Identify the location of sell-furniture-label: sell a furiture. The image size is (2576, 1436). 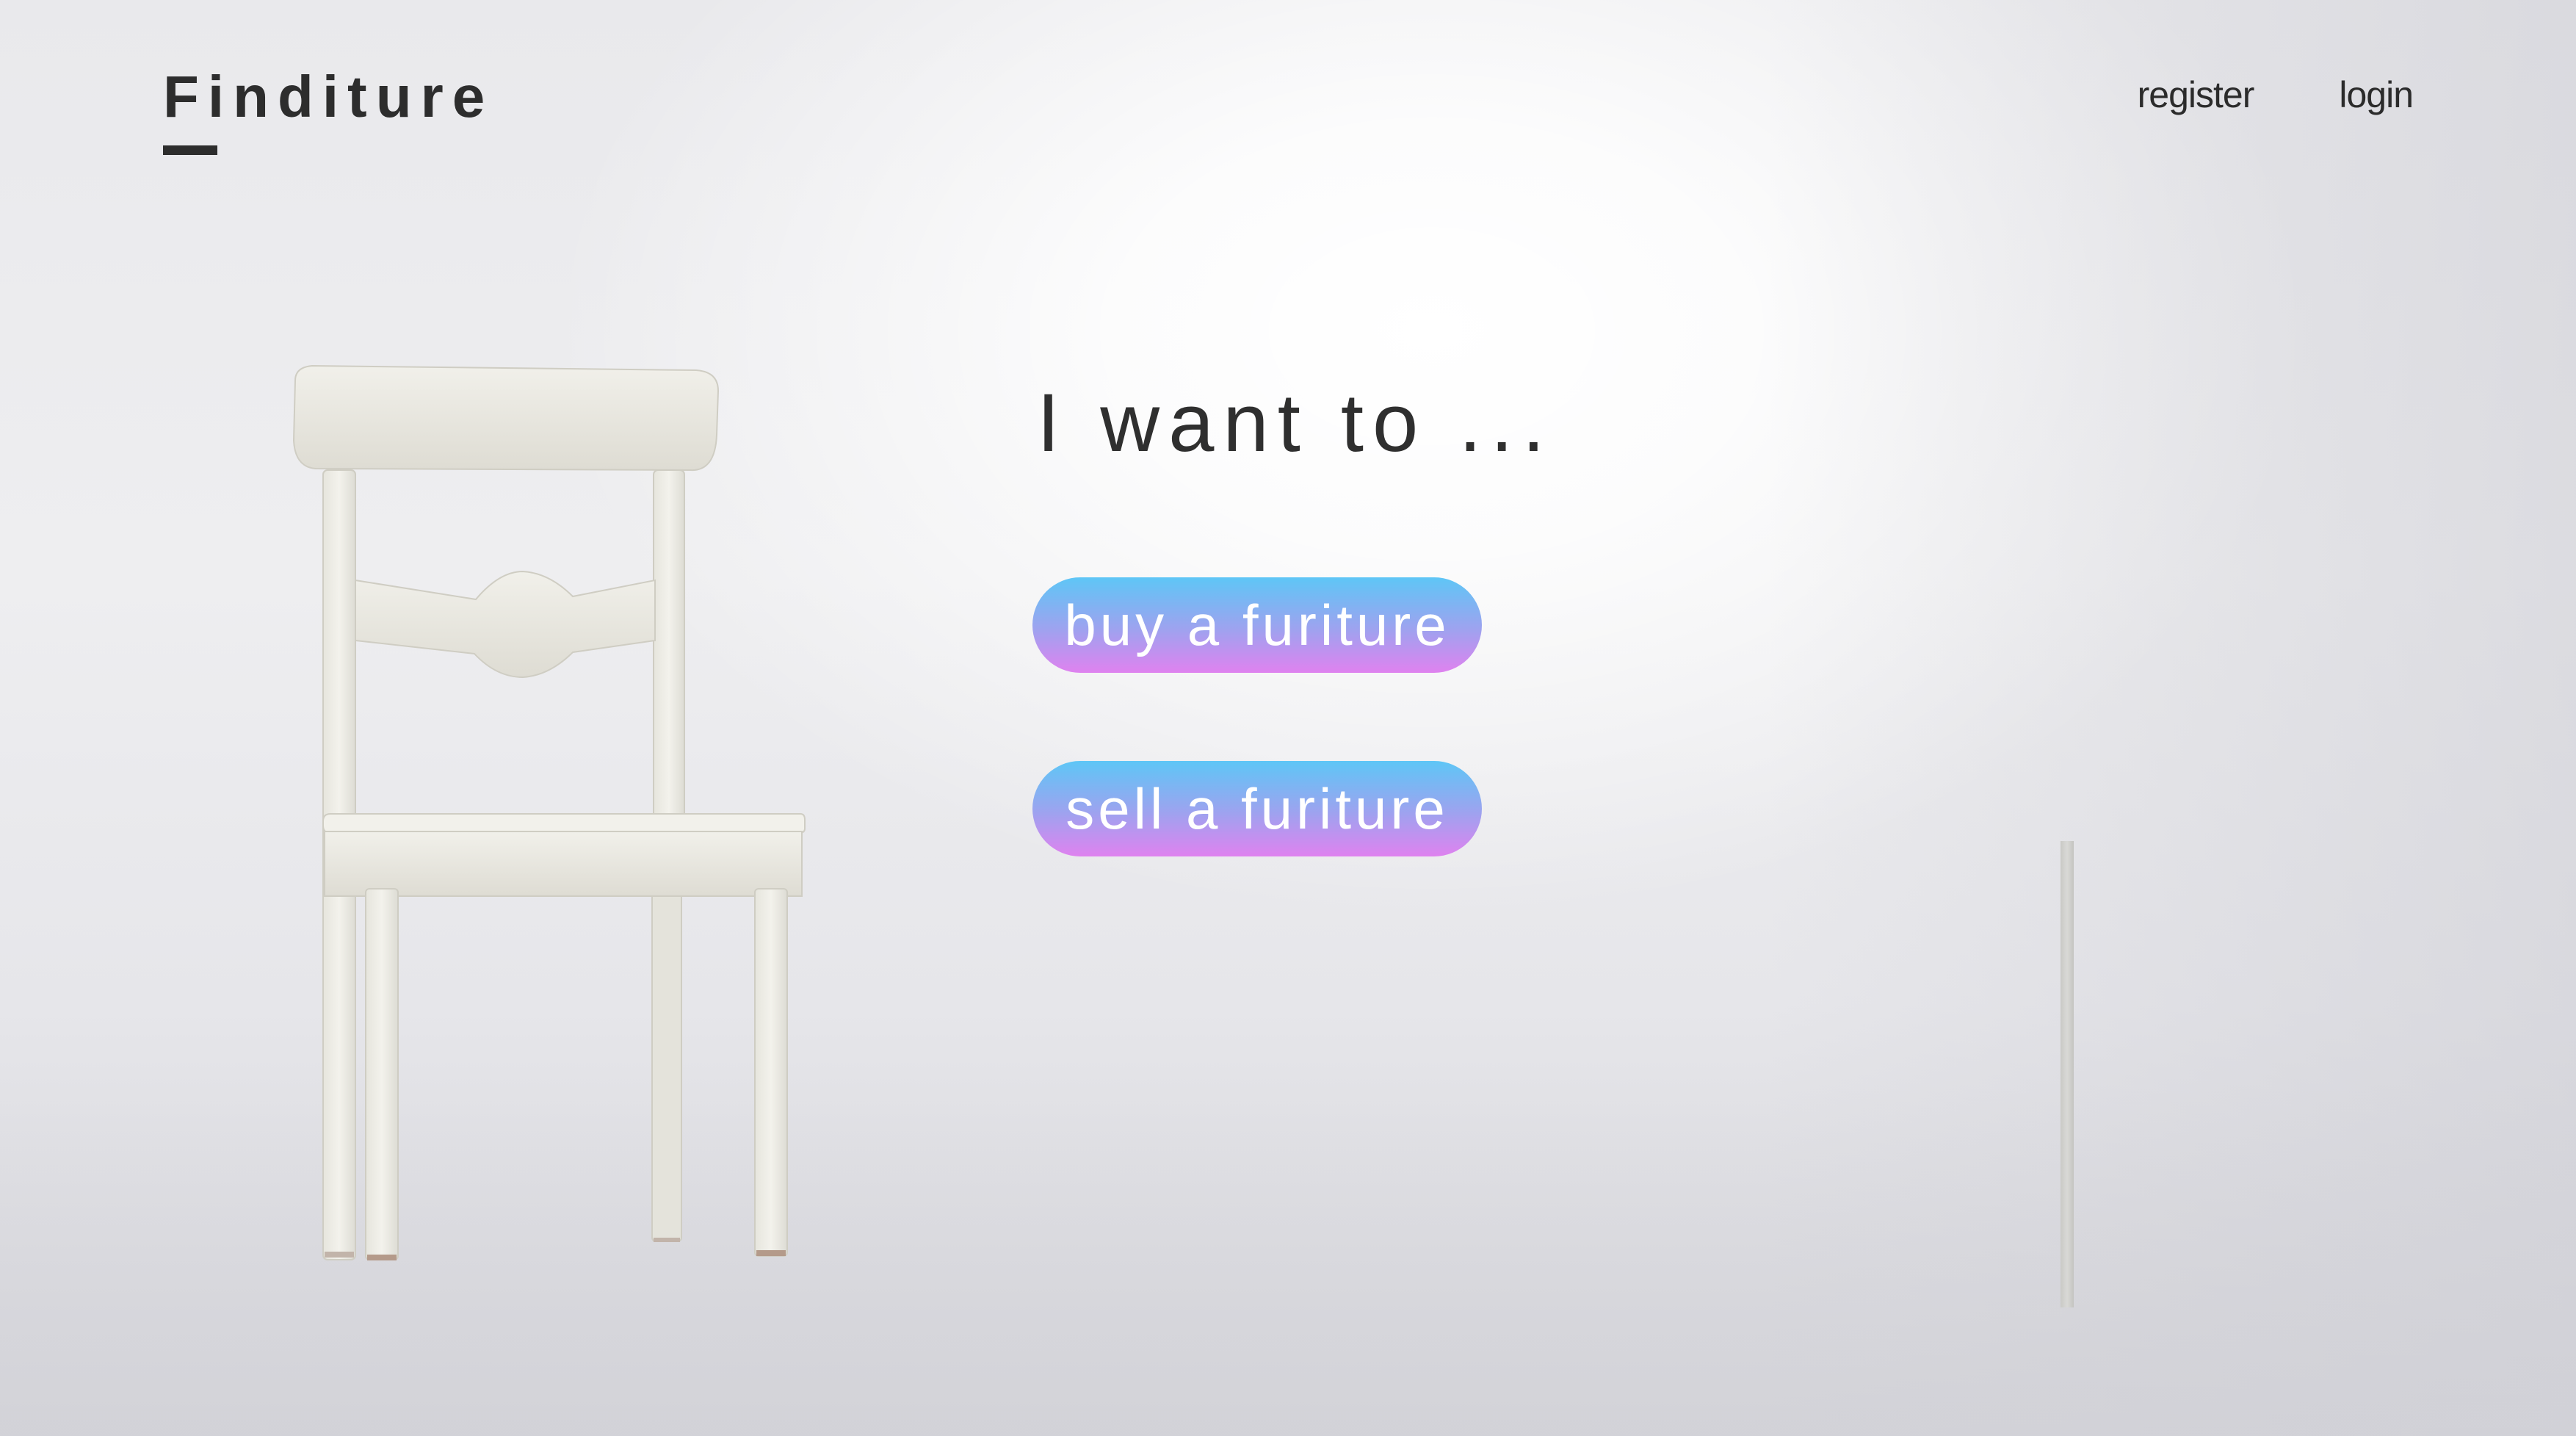
(1257, 809).